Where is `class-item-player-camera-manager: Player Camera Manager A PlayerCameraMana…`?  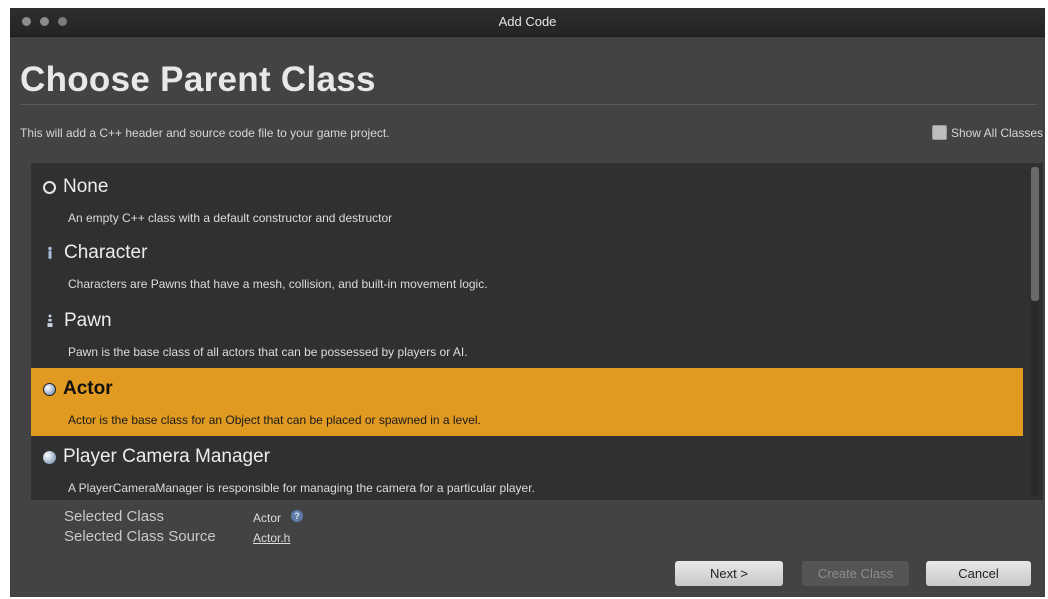
class-item-player-camera-manager: Player Camera Manager A PlayerCameraMana… is located at coordinates (527, 468).